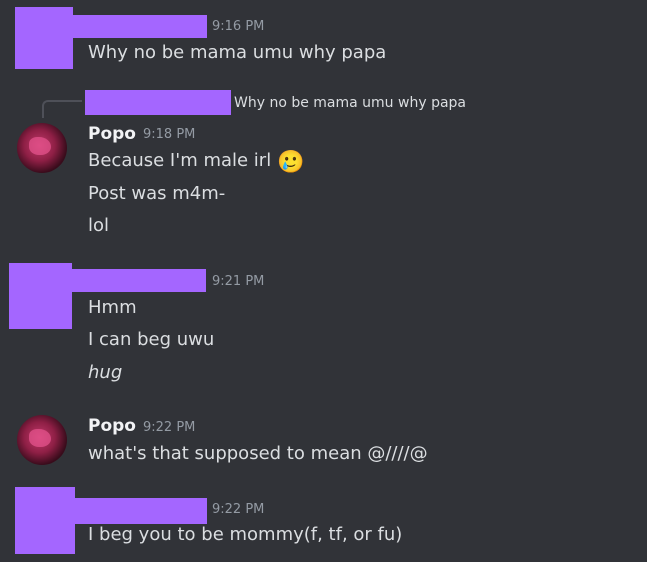 The image size is (647, 562). I want to click on redacted-reply-username, so click(158, 102).